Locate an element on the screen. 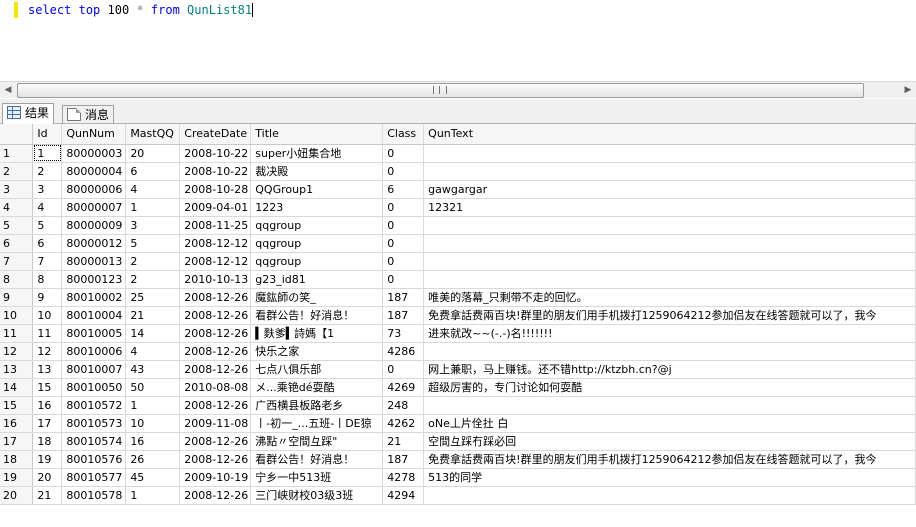 The width and height of the screenshot is (916, 527). cell-id: 19 is located at coordinates (47, 459).